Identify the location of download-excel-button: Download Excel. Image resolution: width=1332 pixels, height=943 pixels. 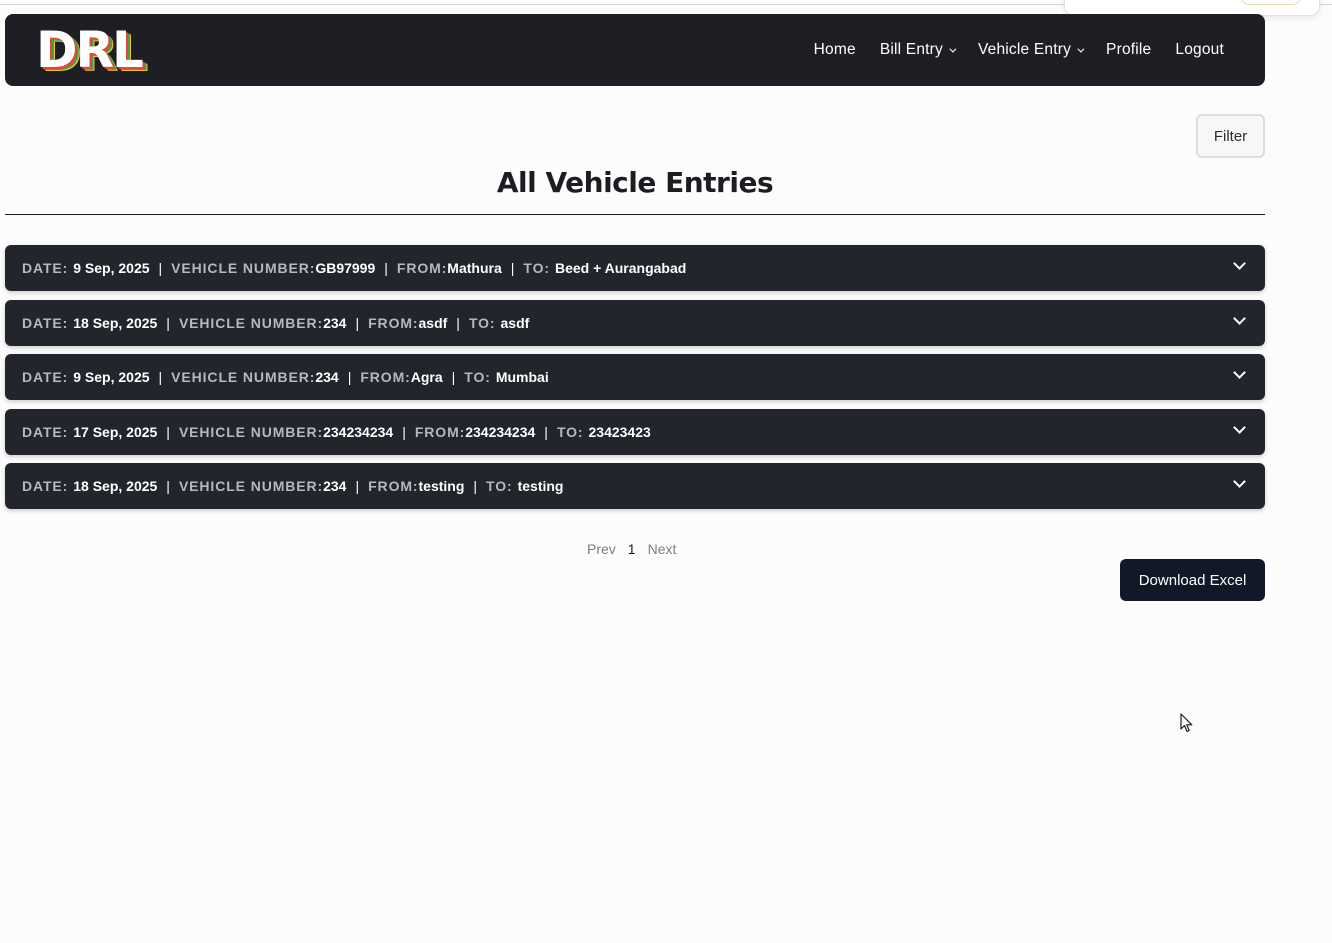
(1192, 580).